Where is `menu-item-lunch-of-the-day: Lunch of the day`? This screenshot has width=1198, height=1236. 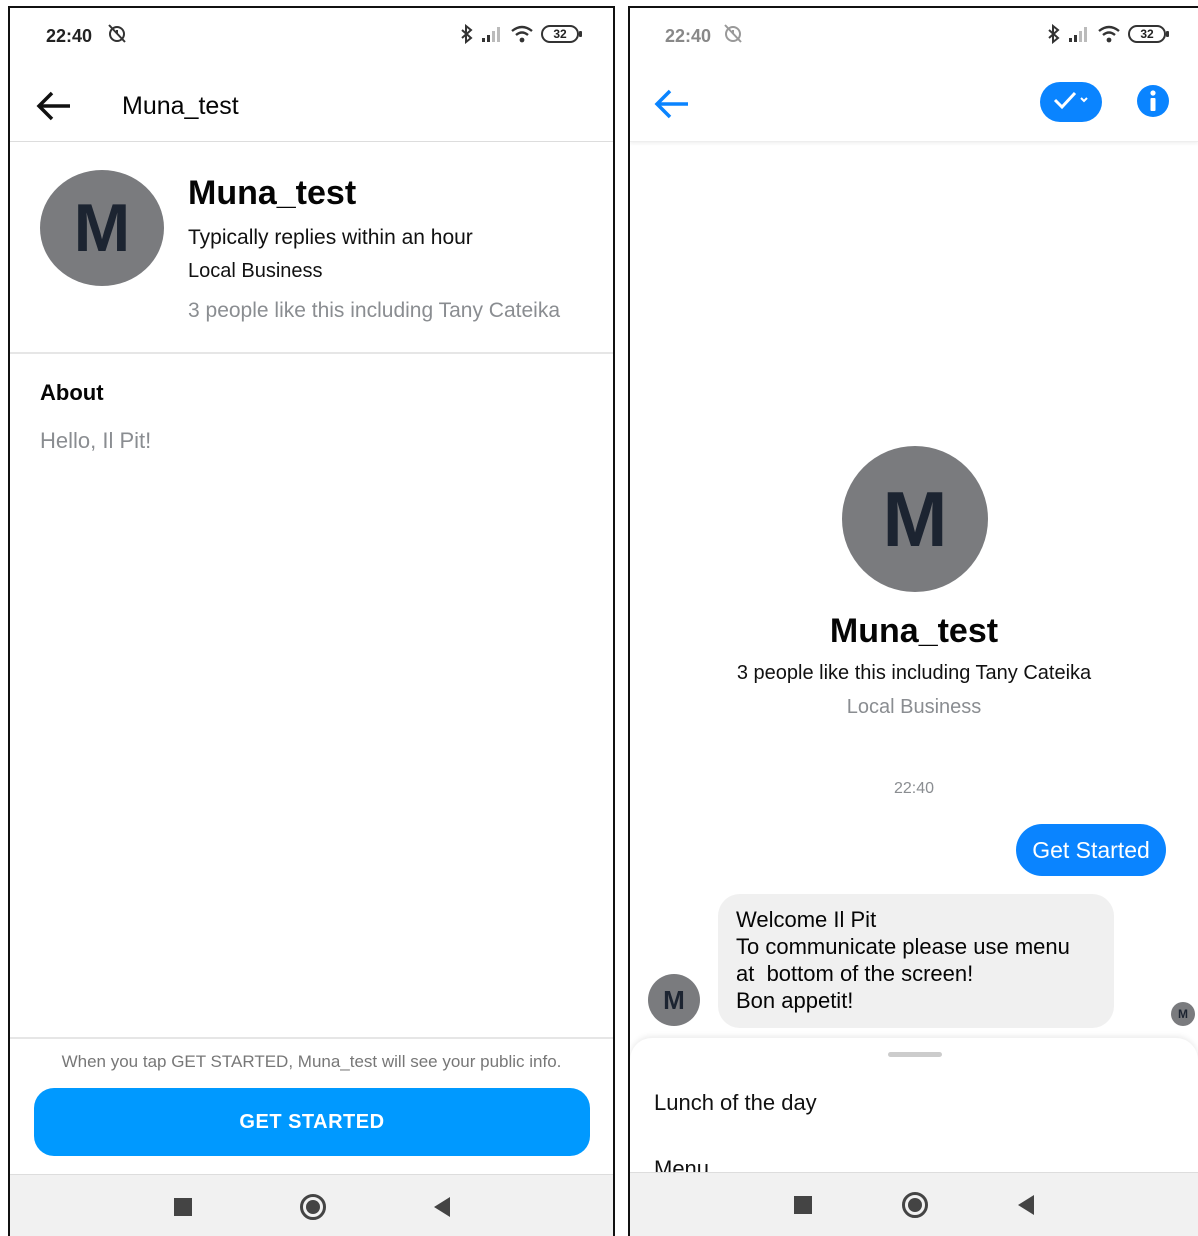
menu-item-lunch-of-the-day: Lunch of the day is located at coordinates (735, 1103).